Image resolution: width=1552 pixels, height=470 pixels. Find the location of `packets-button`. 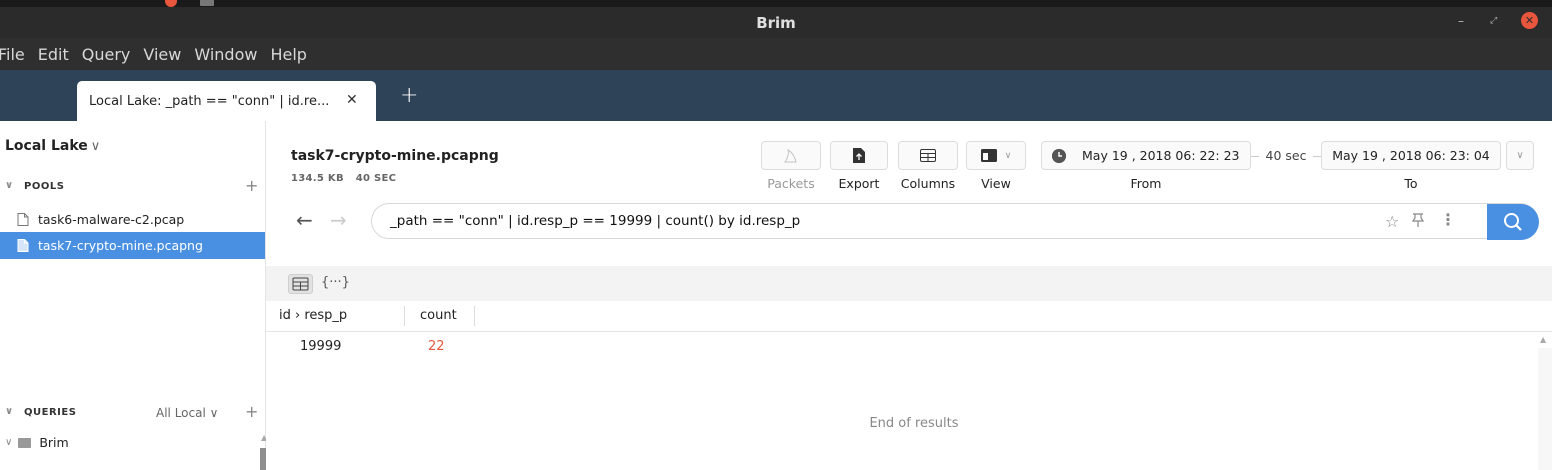

packets-button is located at coordinates (791, 155).